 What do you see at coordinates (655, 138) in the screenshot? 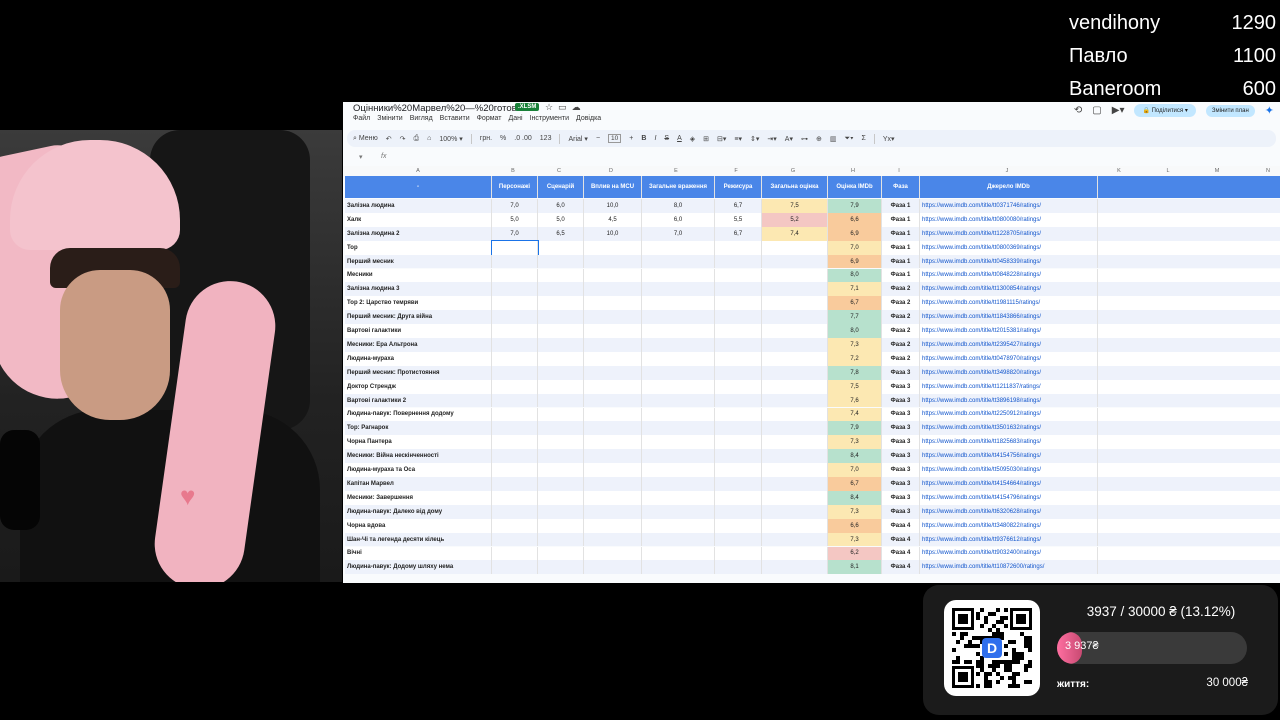
I see `italic-button: I` at bounding box center [655, 138].